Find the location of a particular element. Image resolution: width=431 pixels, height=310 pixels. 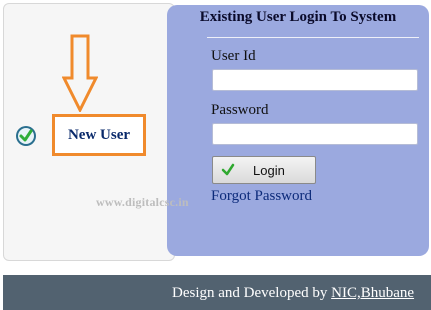

title-divider is located at coordinates (313, 37).